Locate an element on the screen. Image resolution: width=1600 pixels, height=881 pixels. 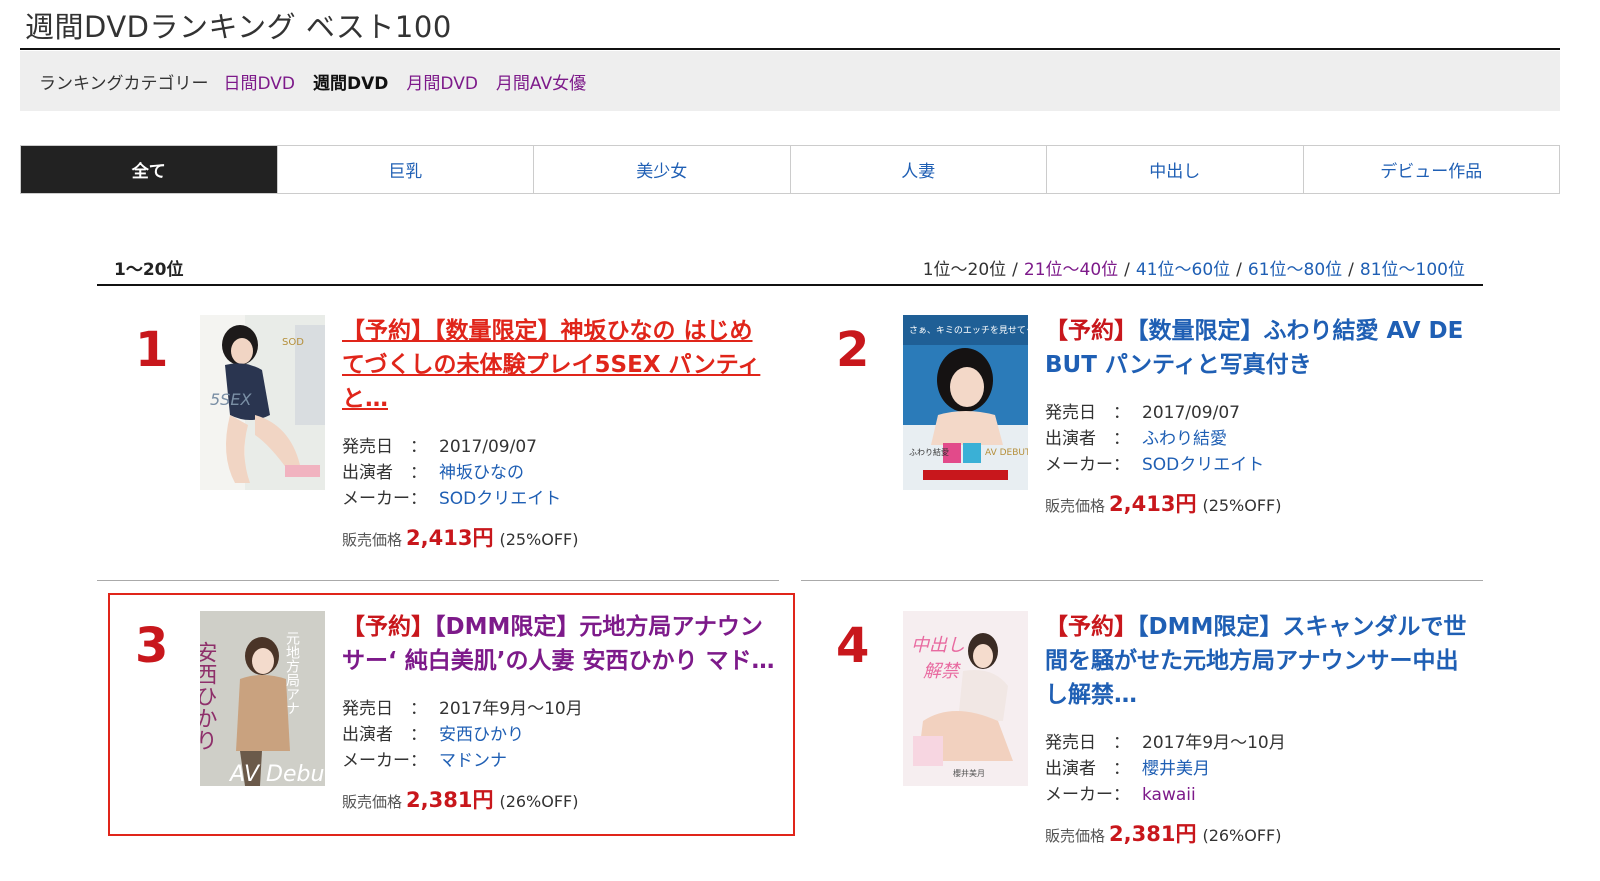
pager-current: 1位〜20位 is located at coordinates (964, 270).